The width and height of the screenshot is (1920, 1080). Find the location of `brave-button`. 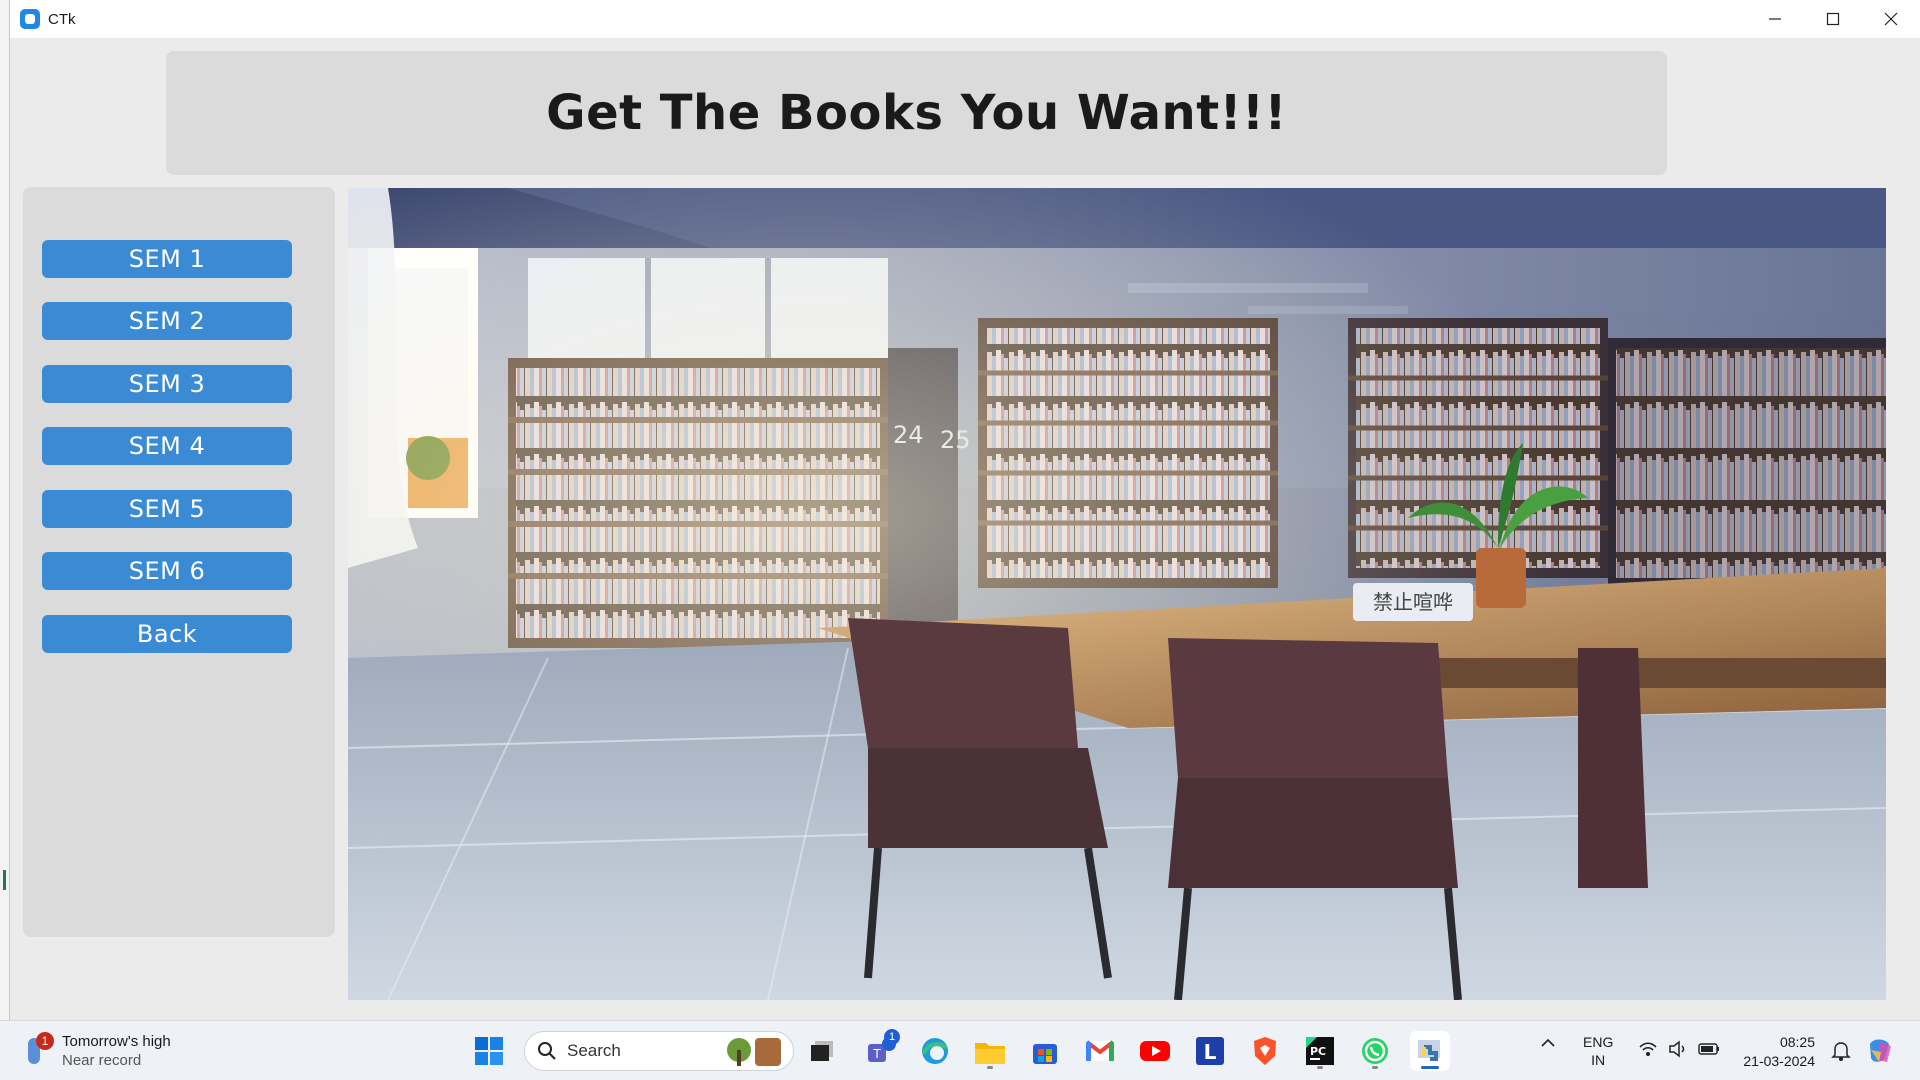

brave-button is located at coordinates (1265, 1051).